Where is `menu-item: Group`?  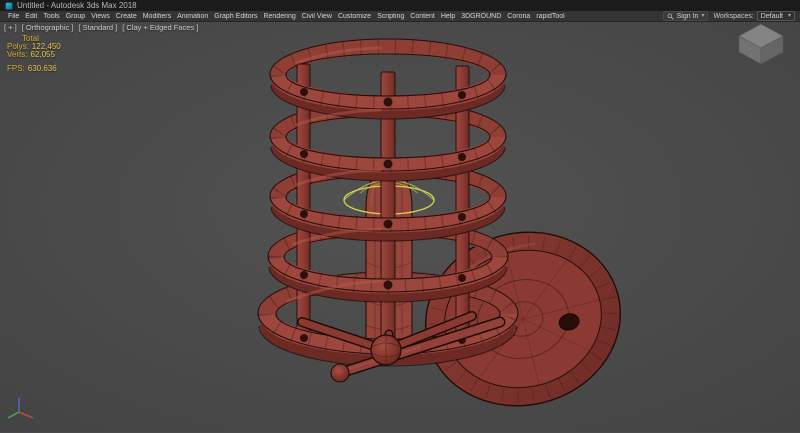 menu-item: Group is located at coordinates (75, 16).